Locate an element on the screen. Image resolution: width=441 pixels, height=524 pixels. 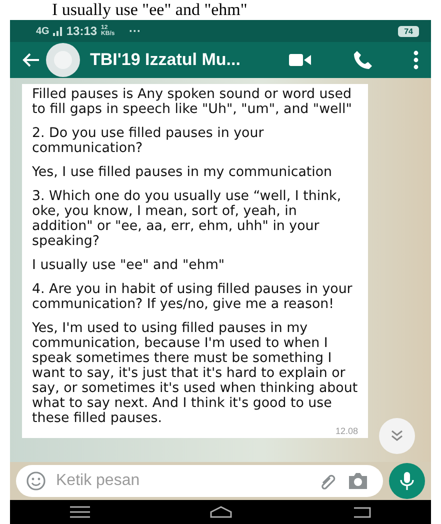
network-label: 4G is located at coordinates (43, 31).